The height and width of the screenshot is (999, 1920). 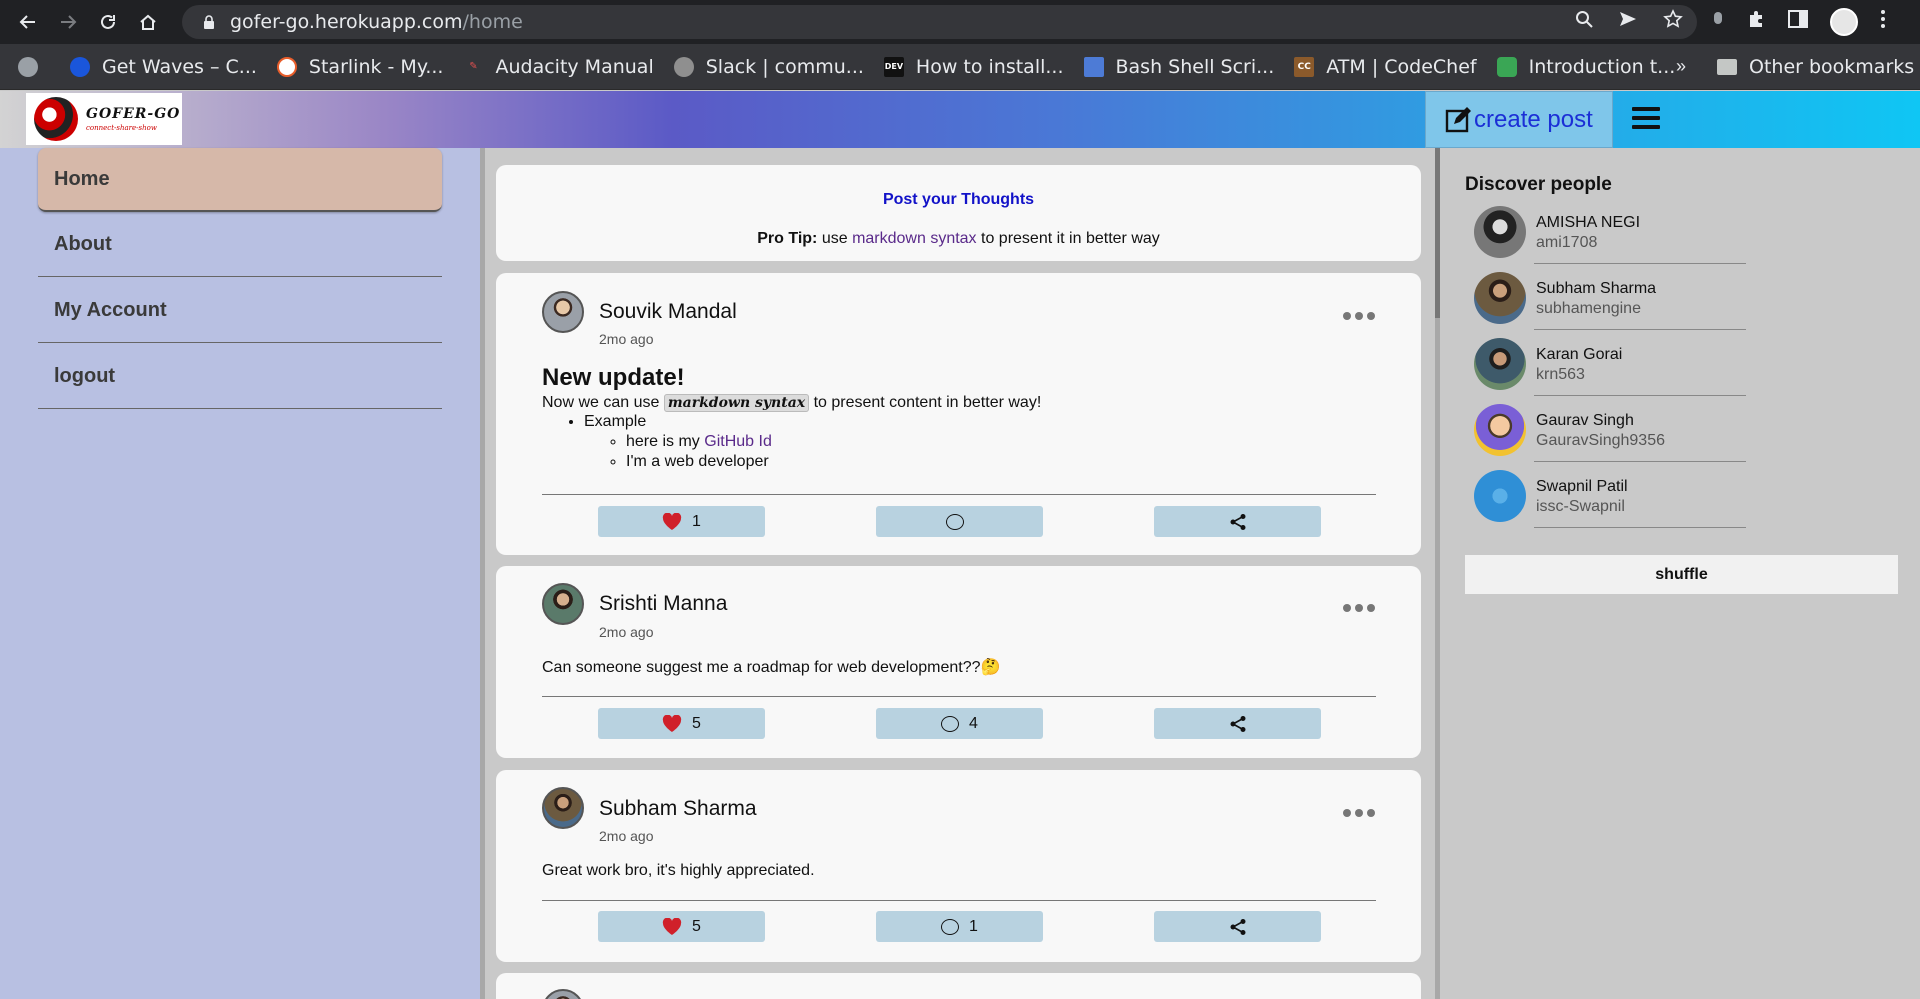 I want to click on create-post-button: create post, so click(x=1519, y=119).